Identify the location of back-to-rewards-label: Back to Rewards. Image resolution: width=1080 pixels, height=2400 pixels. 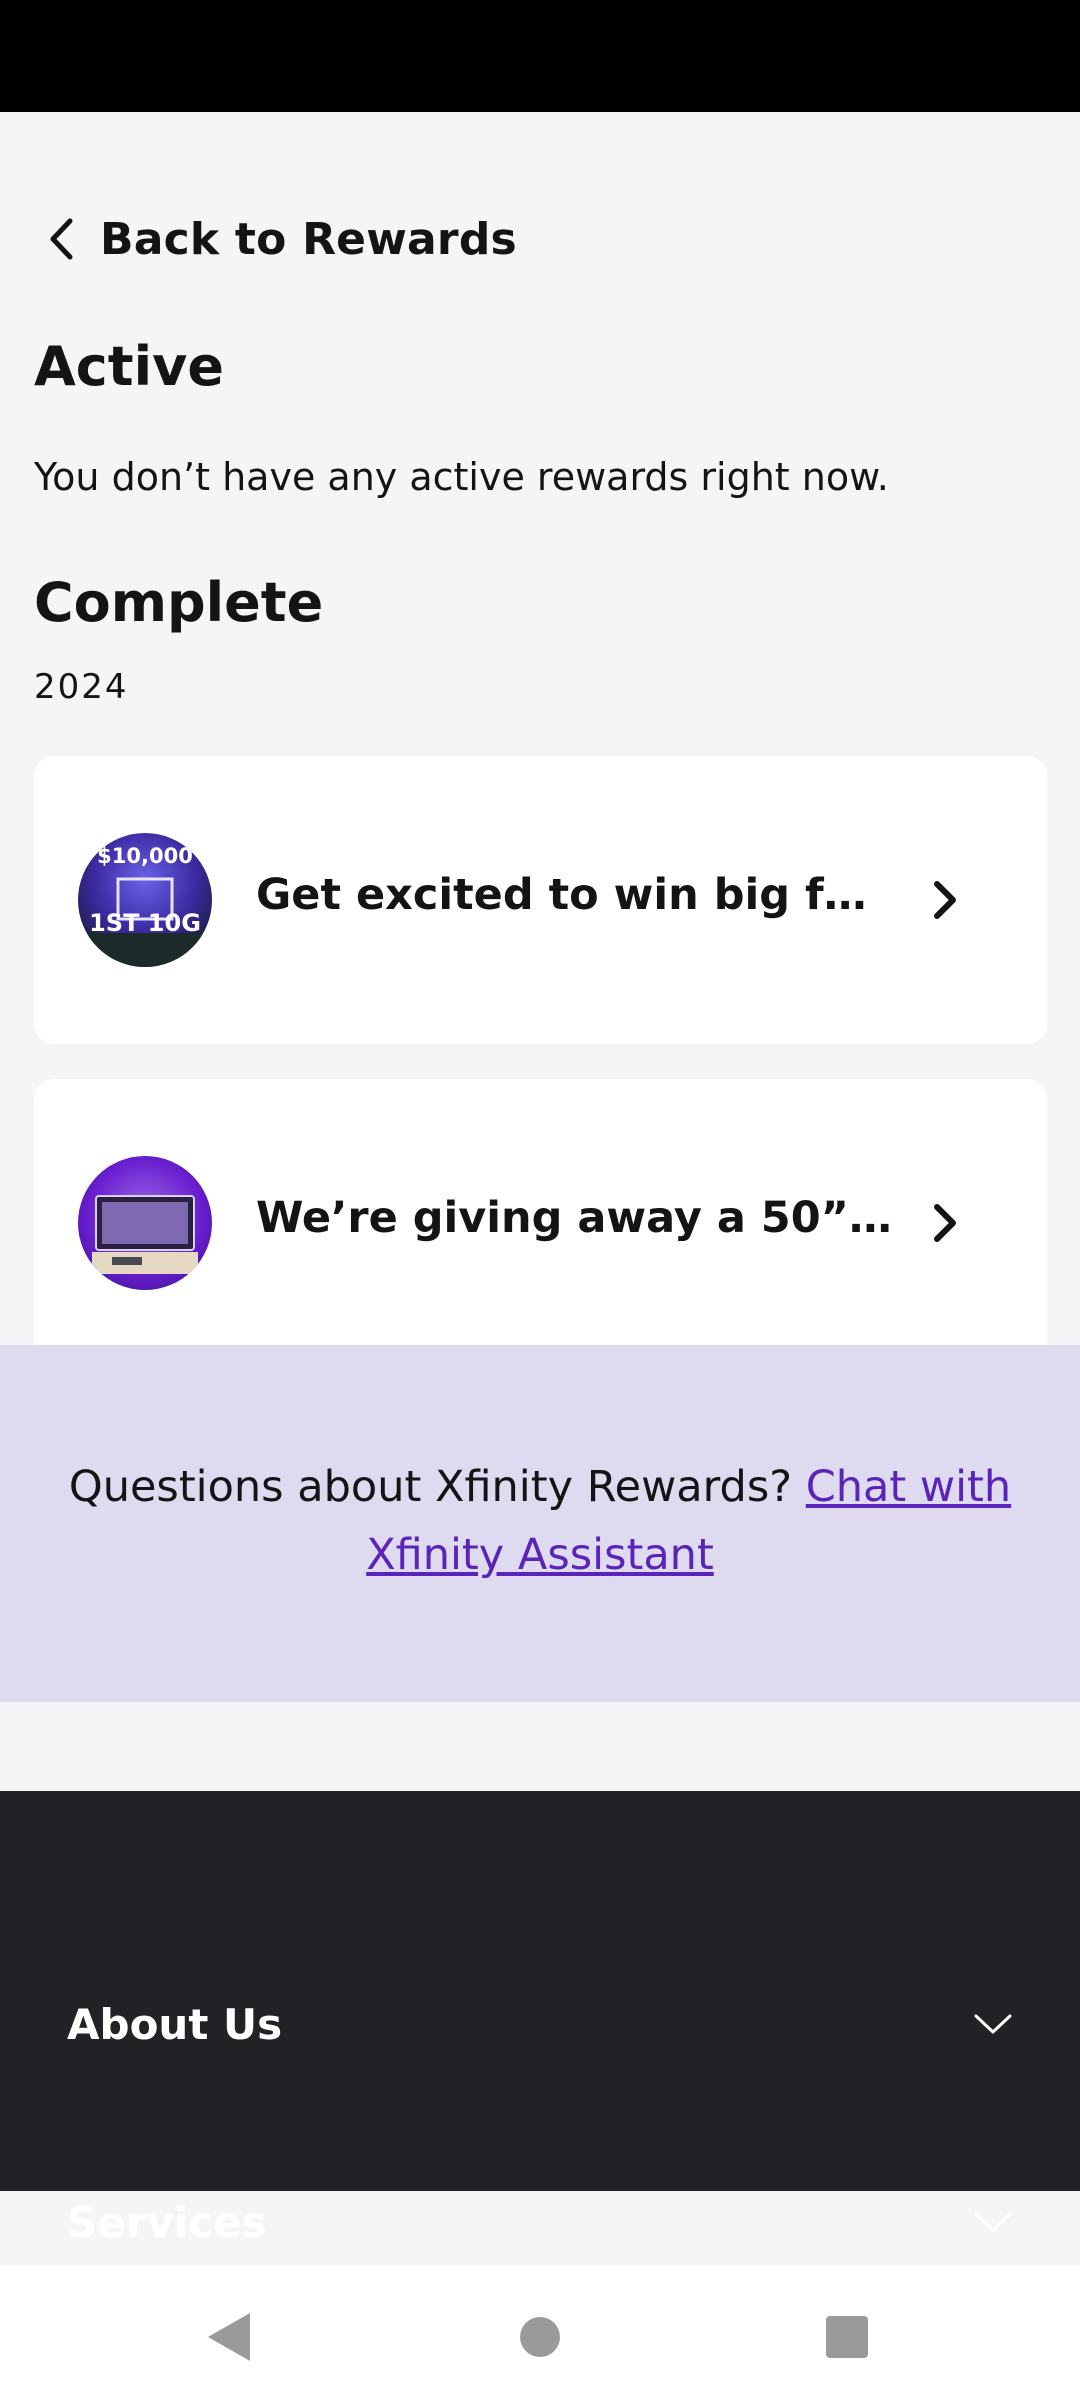
(308, 239).